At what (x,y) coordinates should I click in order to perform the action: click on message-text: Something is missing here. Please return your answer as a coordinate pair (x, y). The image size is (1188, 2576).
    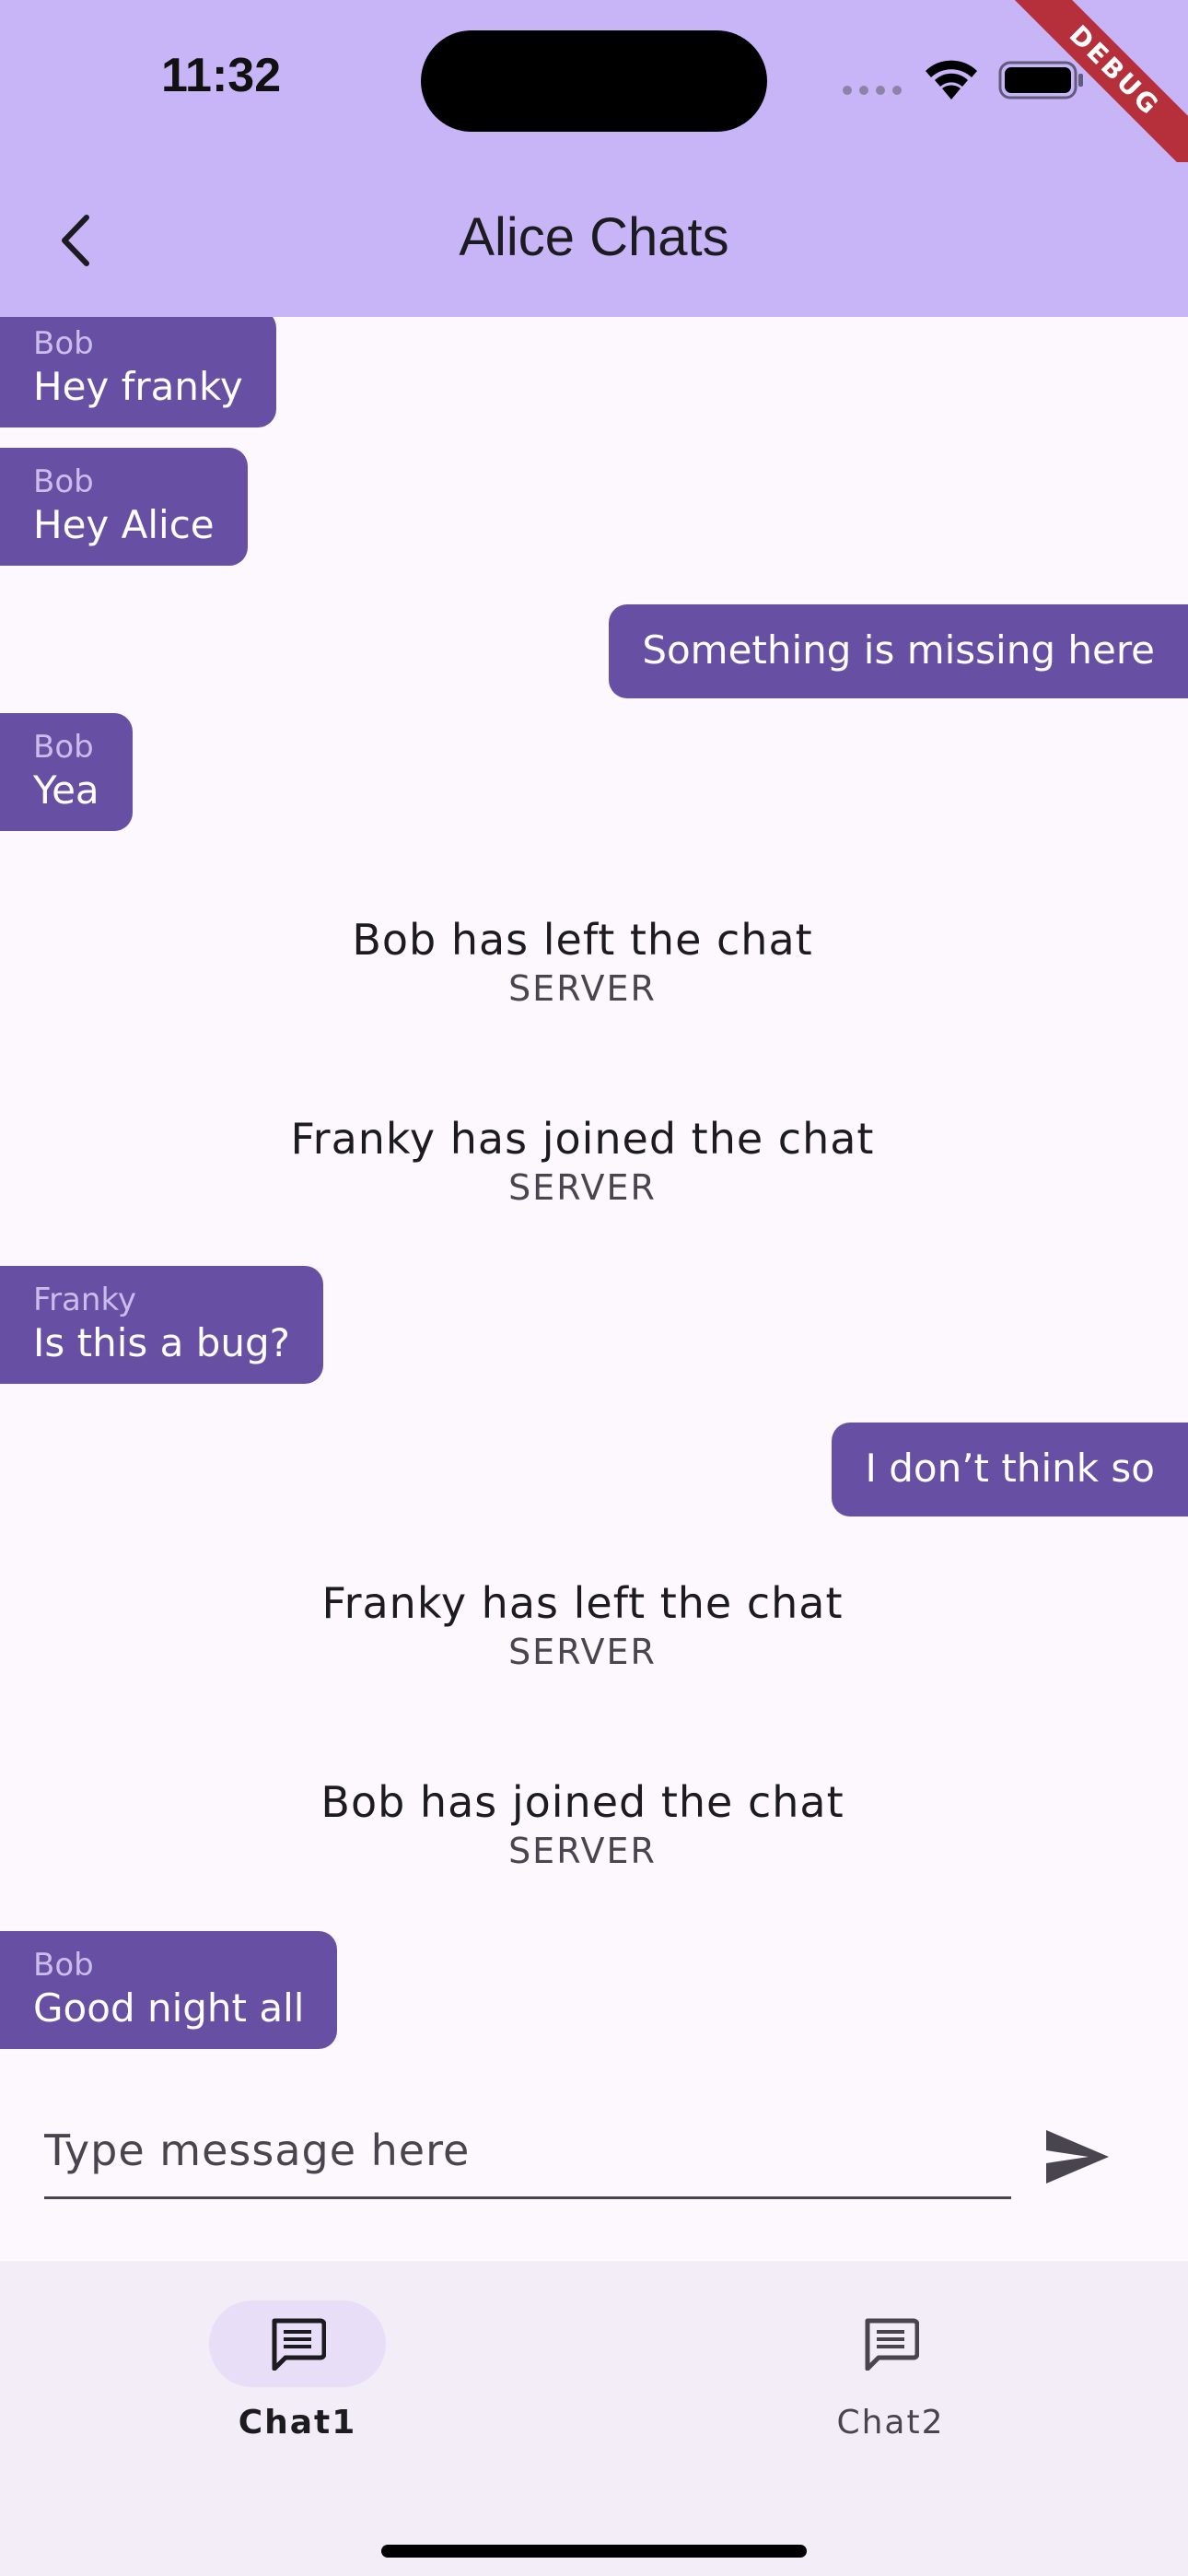
    Looking at the image, I should click on (898, 650).